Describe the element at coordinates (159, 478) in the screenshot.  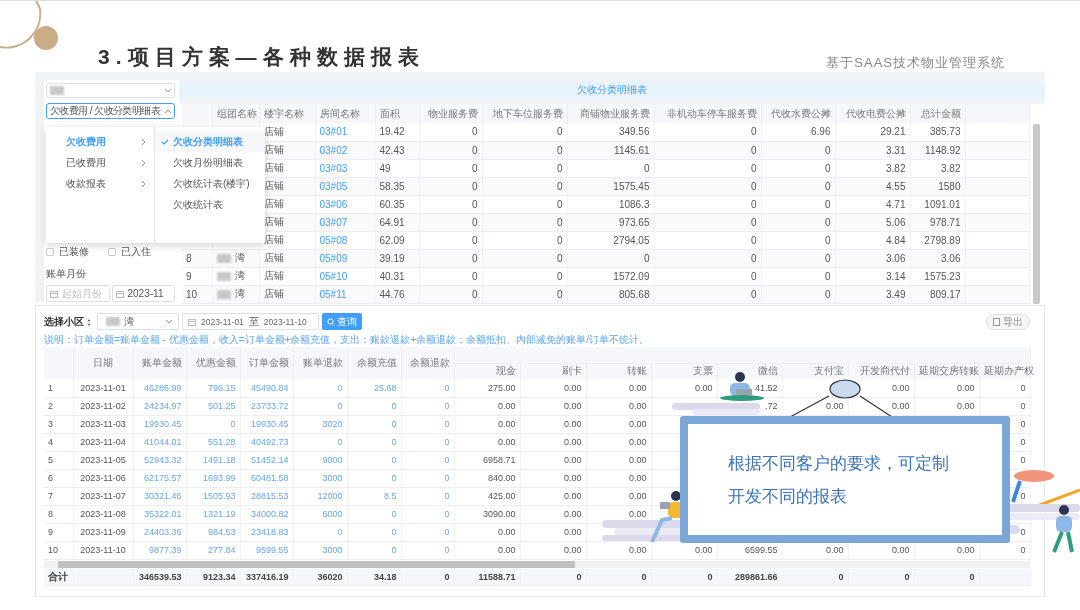
I see `amount-link: 62175.57` at that location.